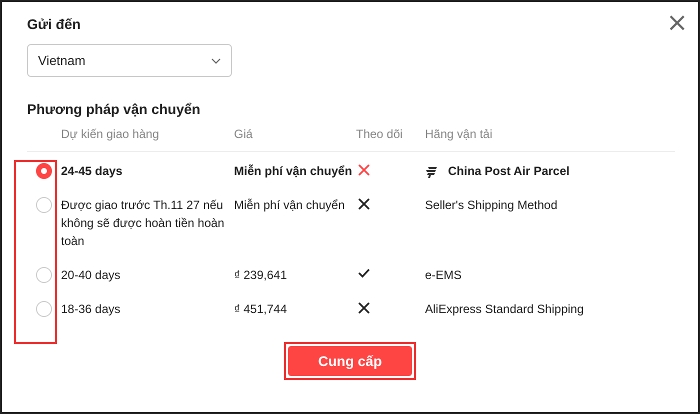 The height and width of the screenshot is (414, 700). What do you see at coordinates (379, 134) in the screenshot?
I see `column-header: Theo dõi` at bounding box center [379, 134].